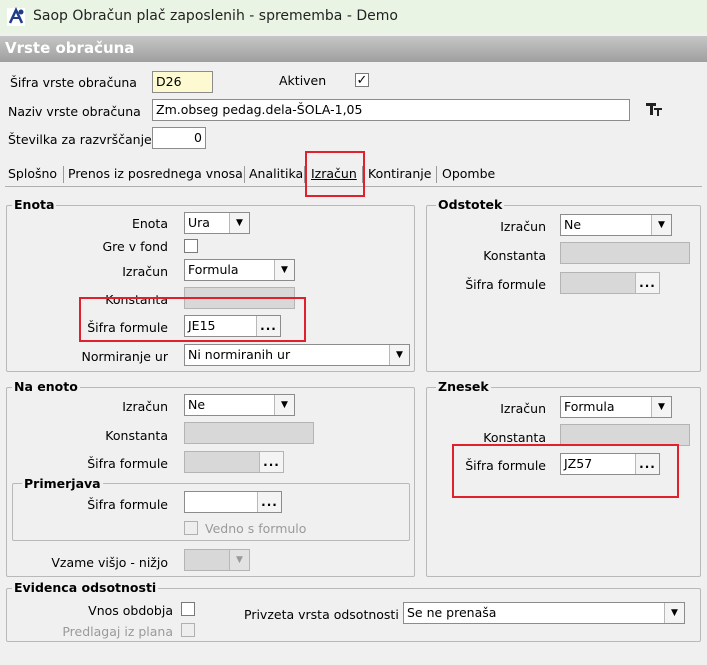 The height and width of the screenshot is (665, 707). I want to click on enota-unit-label: Enota, so click(149, 223).